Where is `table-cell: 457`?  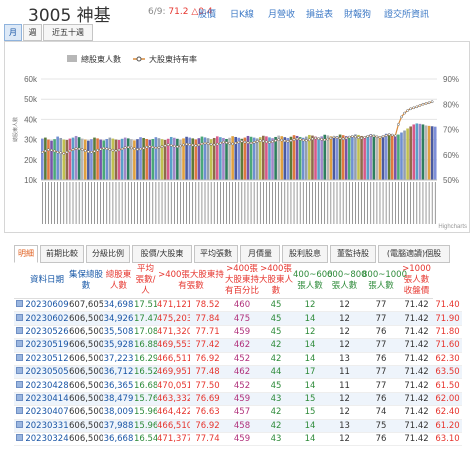
table-cell: 457 is located at coordinates (242, 412).